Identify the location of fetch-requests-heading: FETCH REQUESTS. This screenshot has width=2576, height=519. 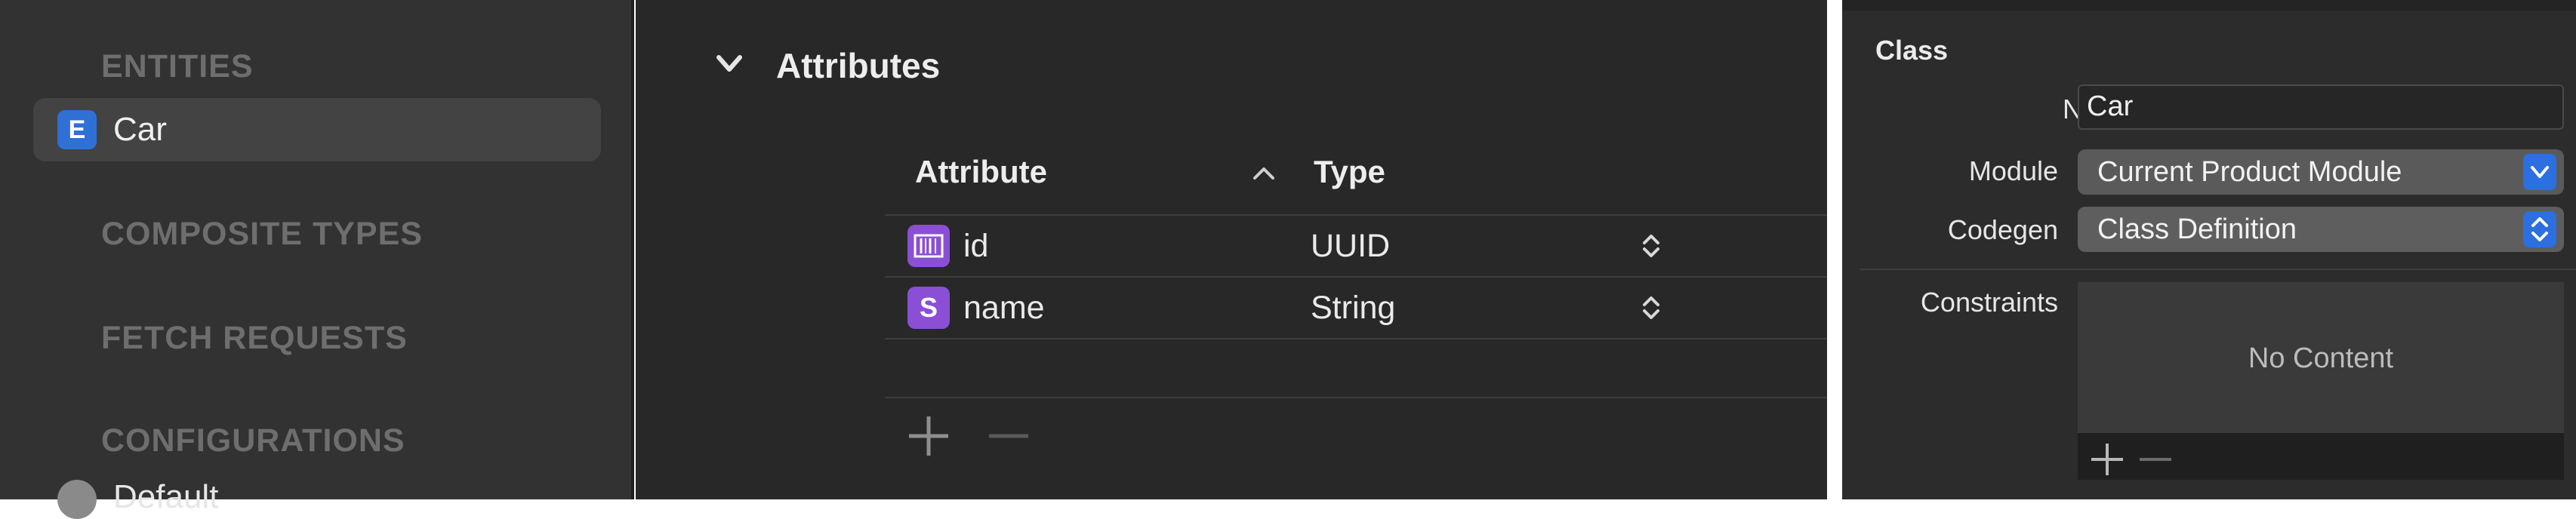
(254, 338).